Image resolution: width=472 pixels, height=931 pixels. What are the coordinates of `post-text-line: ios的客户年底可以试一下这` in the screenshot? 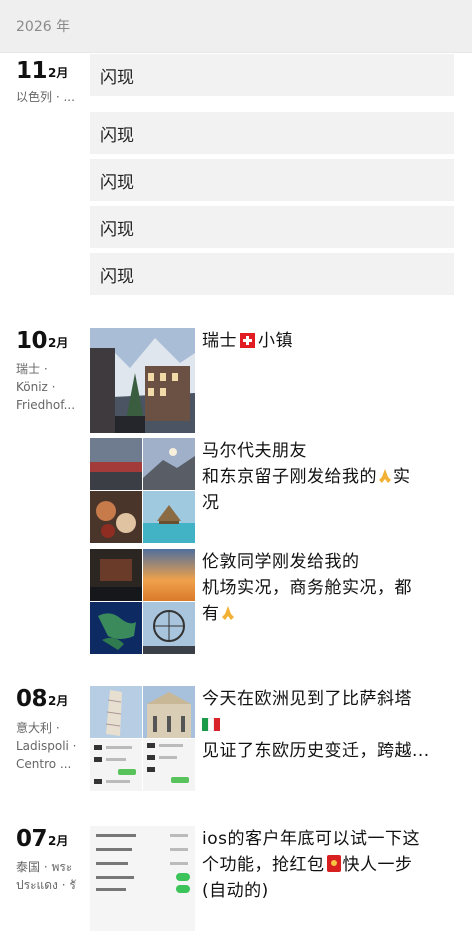 It's located at (311, 839).